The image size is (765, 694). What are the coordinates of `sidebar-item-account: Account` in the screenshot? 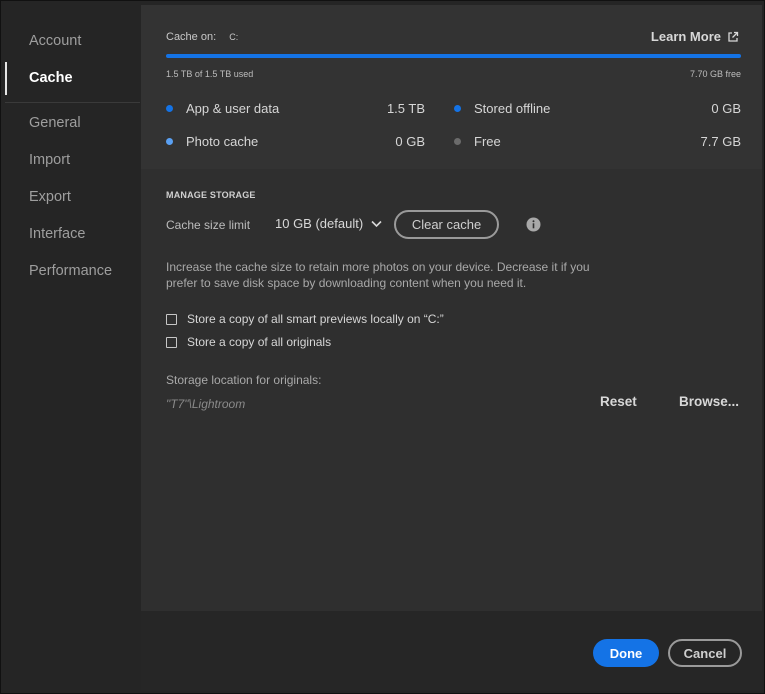 It's located at (72, 41).